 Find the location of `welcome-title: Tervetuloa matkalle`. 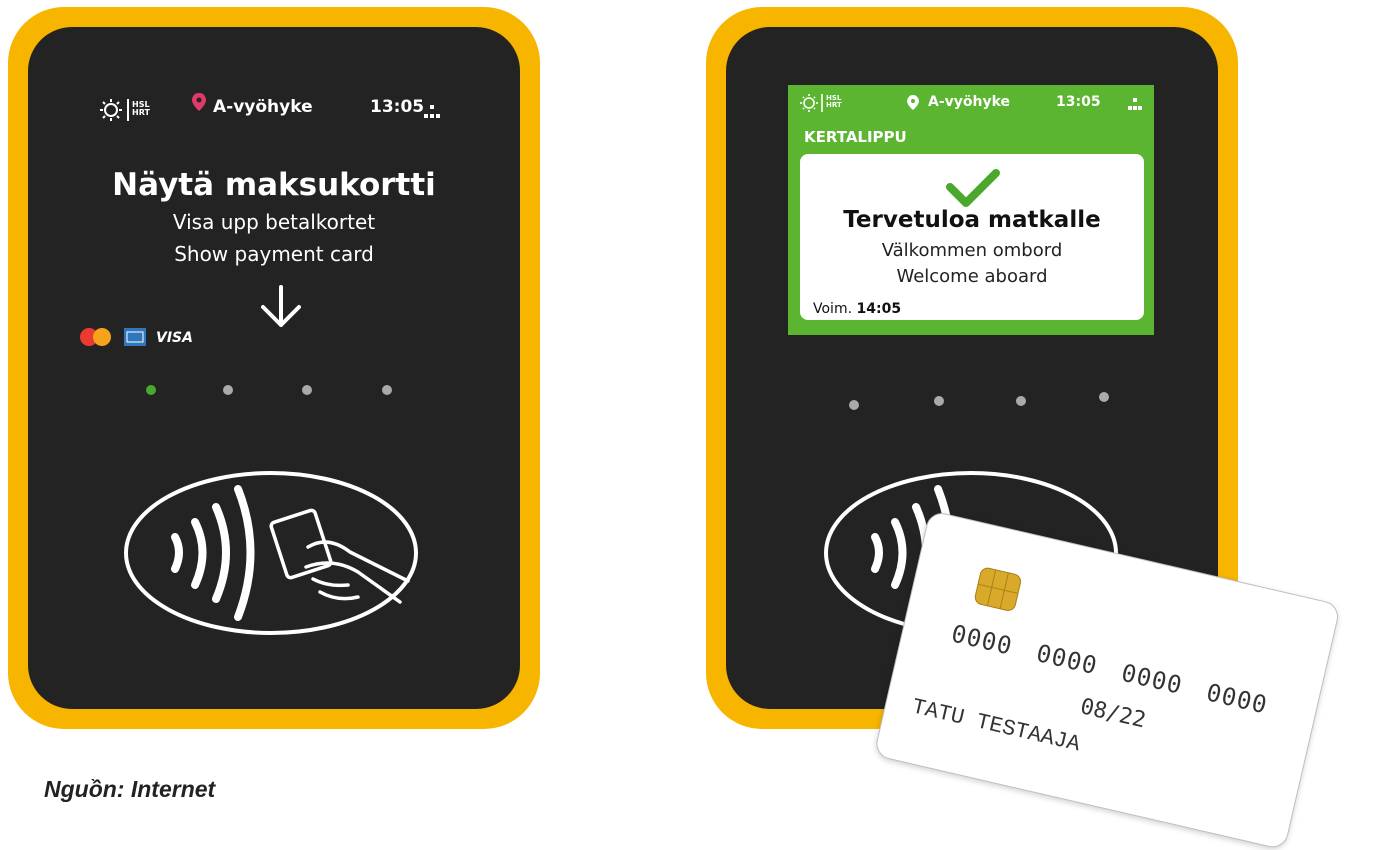

welcome-title: Tervetuloa matkalle is located at coordinates (972, 220).